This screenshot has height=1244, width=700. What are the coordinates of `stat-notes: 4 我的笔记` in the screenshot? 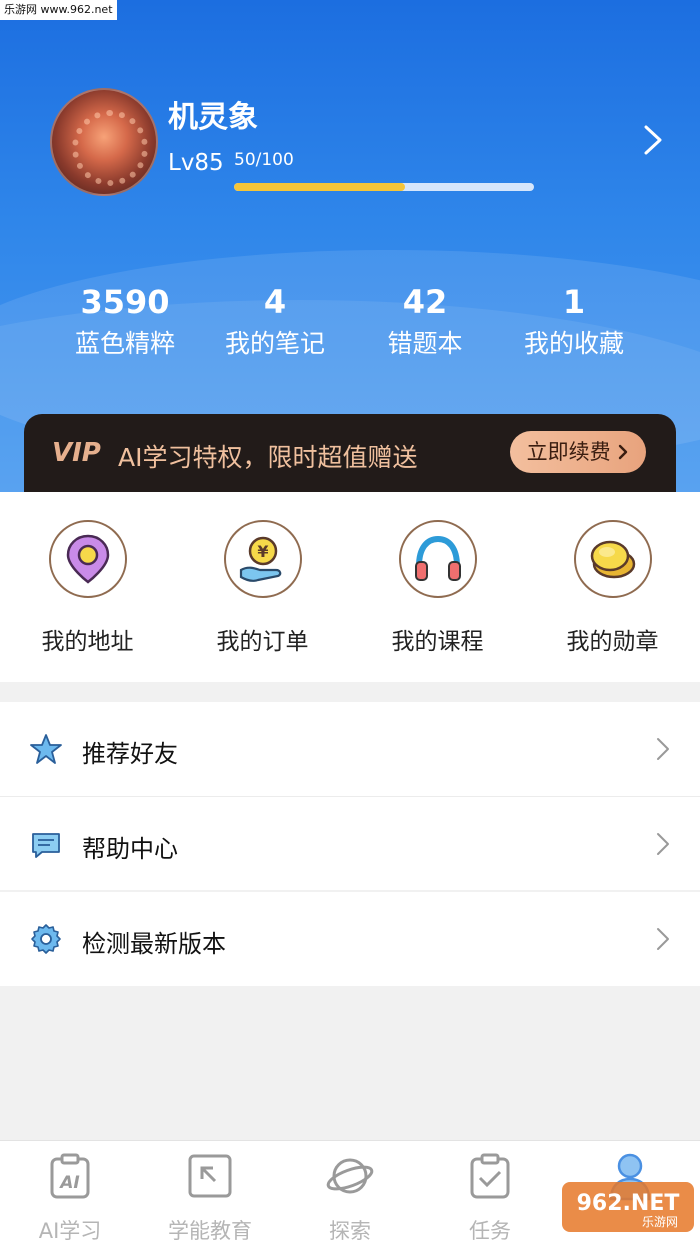 It's located at (275, 321).